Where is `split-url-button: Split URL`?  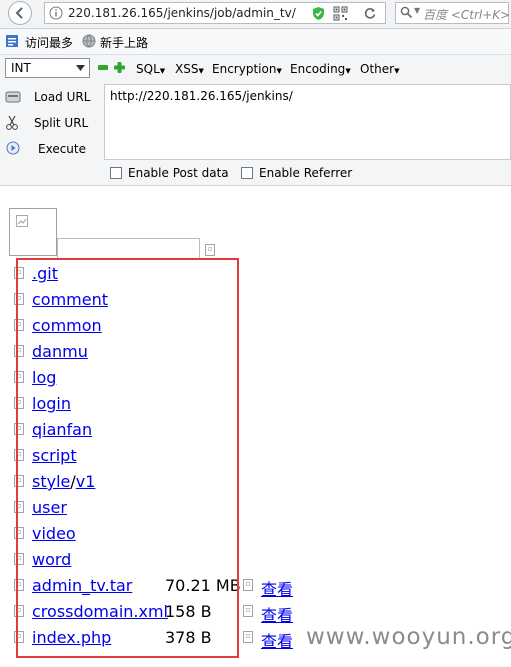 split-url-button: Split URL is located at coordinates (61, 123).